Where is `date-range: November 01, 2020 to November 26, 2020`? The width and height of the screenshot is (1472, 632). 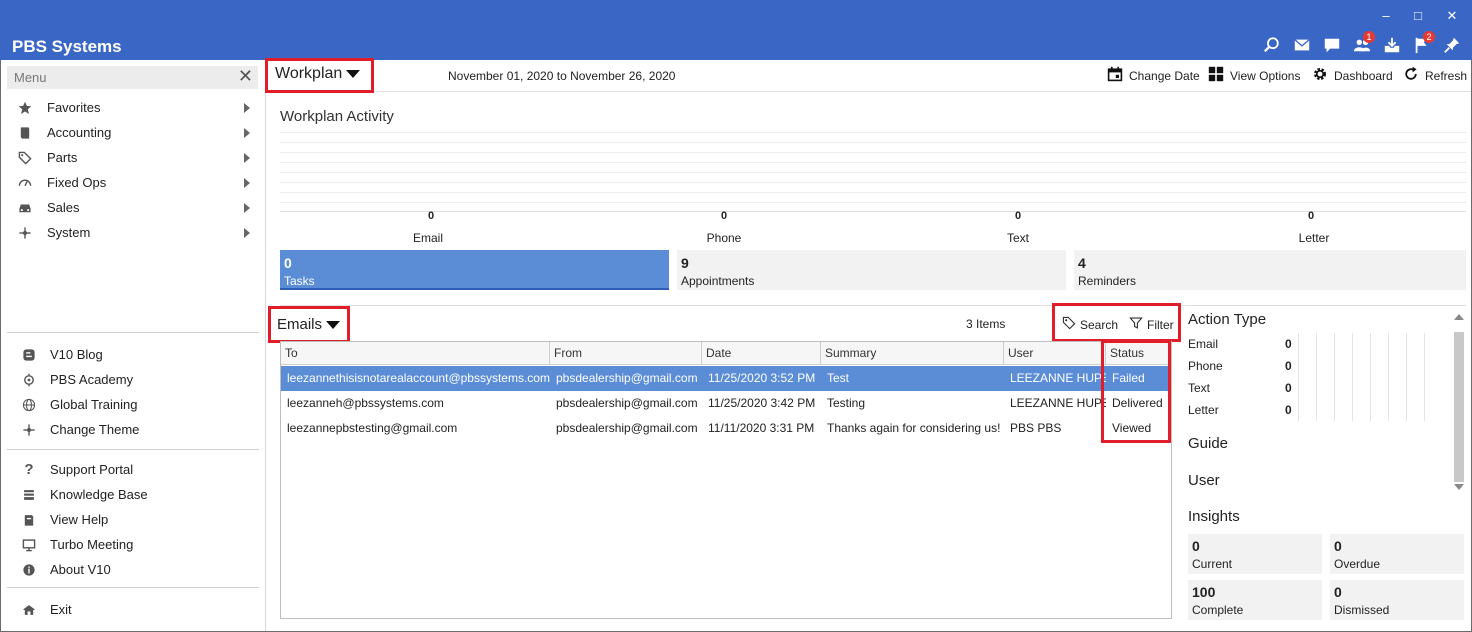
date-range: November 01, 2020 to November 26, 2020 is located at coordinates (562, 76).